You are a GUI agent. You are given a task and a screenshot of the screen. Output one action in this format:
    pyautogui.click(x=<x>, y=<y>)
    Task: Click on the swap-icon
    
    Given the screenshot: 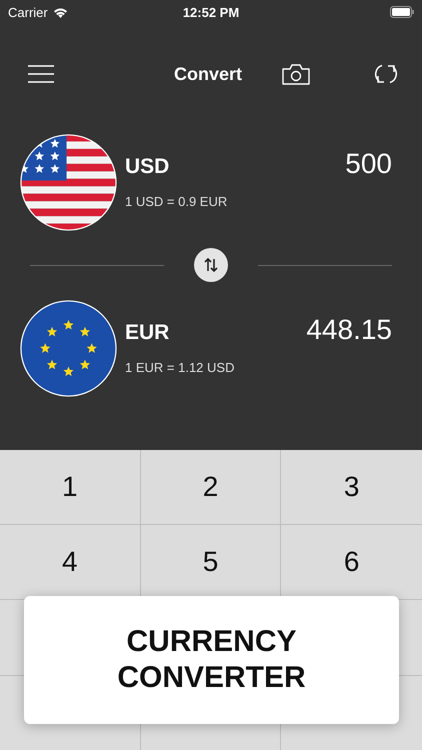 What is the action you would take?
    pyautogui.click(x=211, y=265)
    